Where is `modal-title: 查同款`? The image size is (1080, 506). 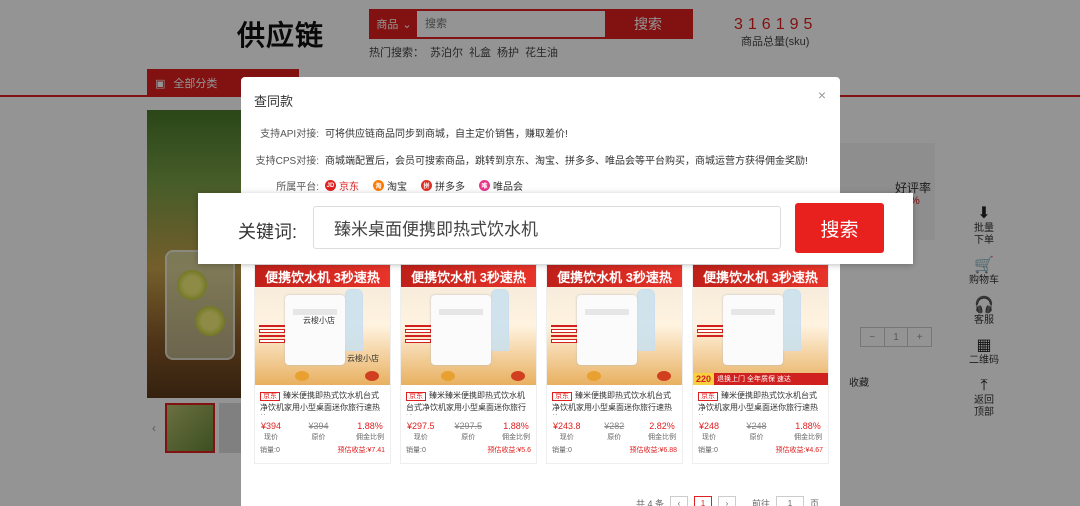 modal-title: 查同款 is located at coordinates (274, 101).